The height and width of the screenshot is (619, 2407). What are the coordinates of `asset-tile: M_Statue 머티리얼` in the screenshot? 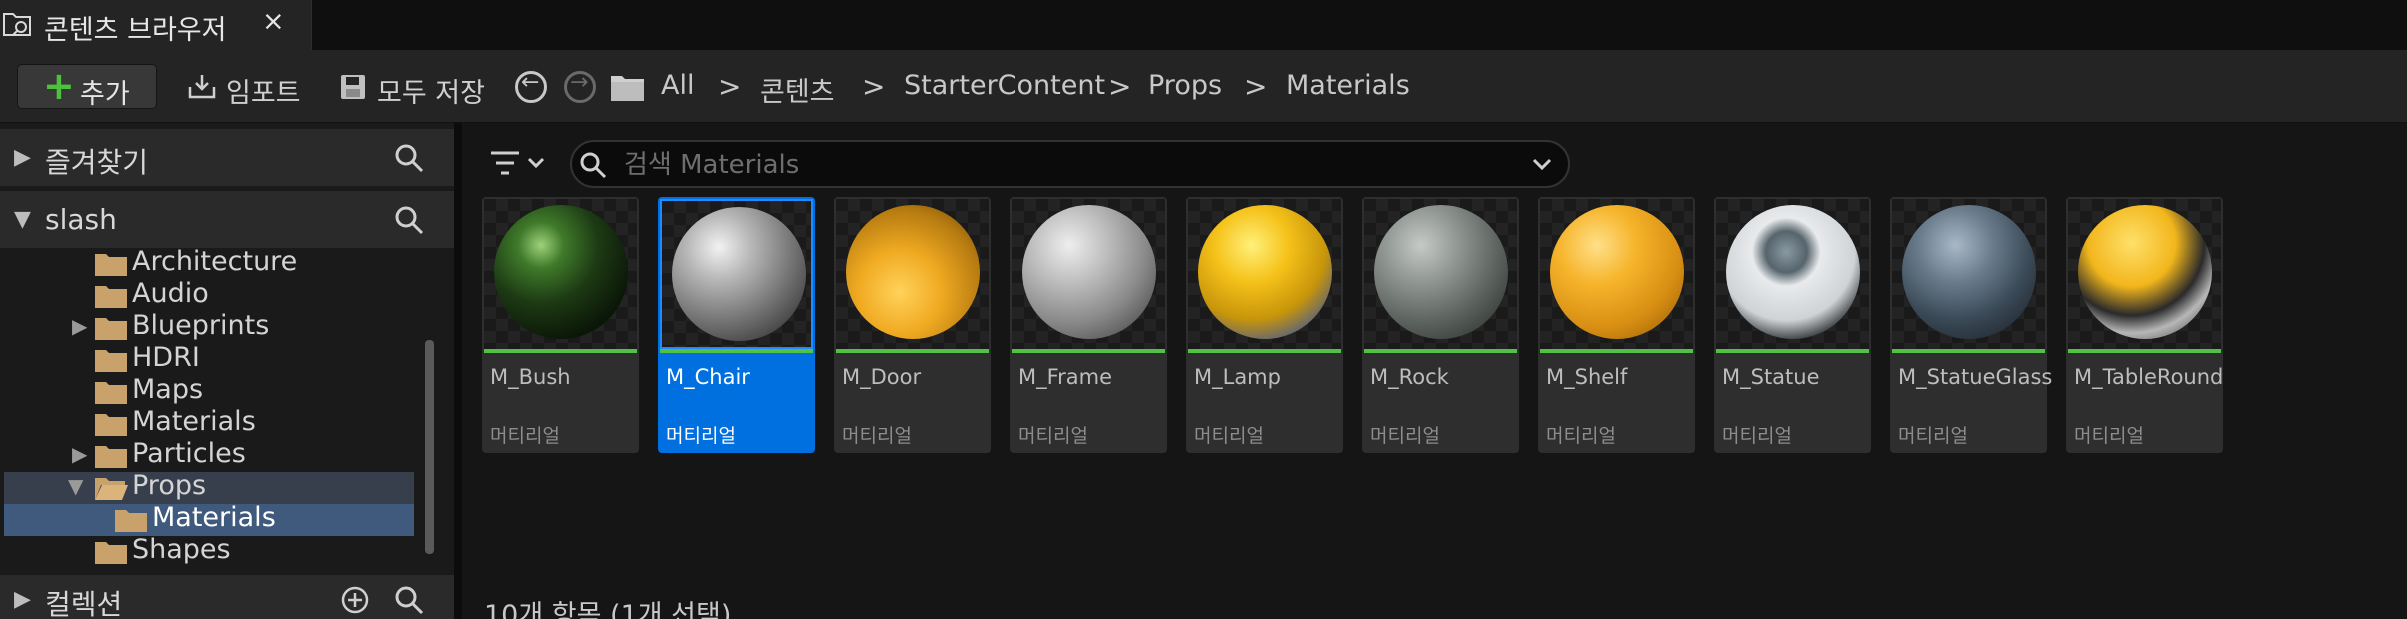 It's located at (1792, 325).